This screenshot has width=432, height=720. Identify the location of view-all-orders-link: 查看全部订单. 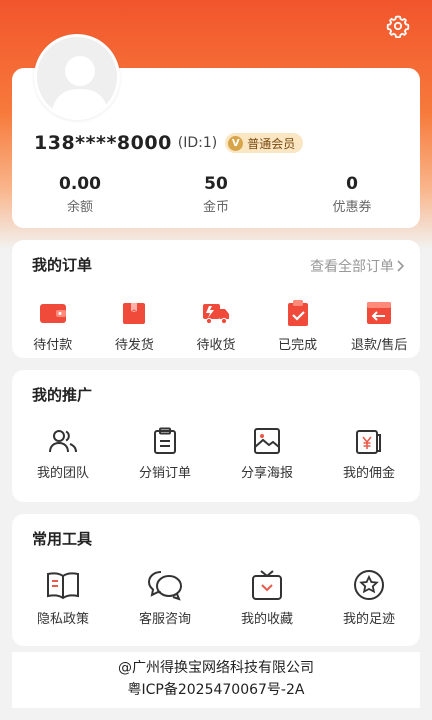
(358, 266).